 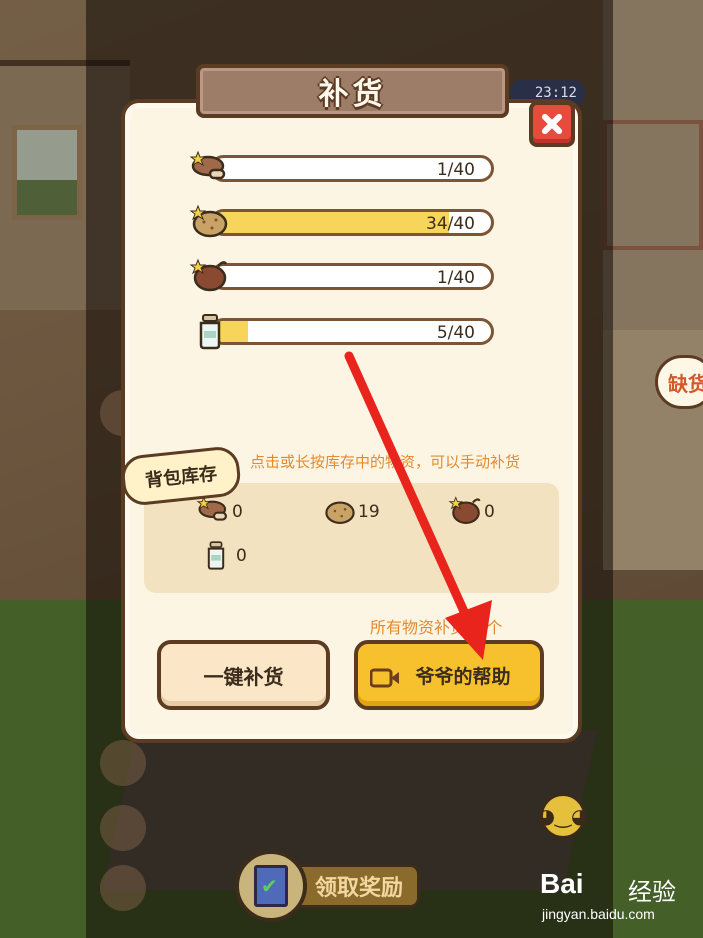 I want to click on claim-reward-button: 领取奖励, so click(x=327, y=886).